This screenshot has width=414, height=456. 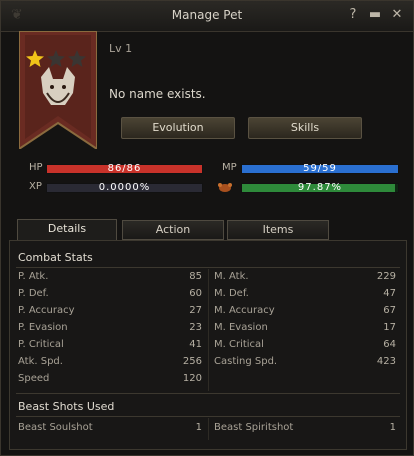 I want to click on help-icon: ?, so click(x=353, y=15).